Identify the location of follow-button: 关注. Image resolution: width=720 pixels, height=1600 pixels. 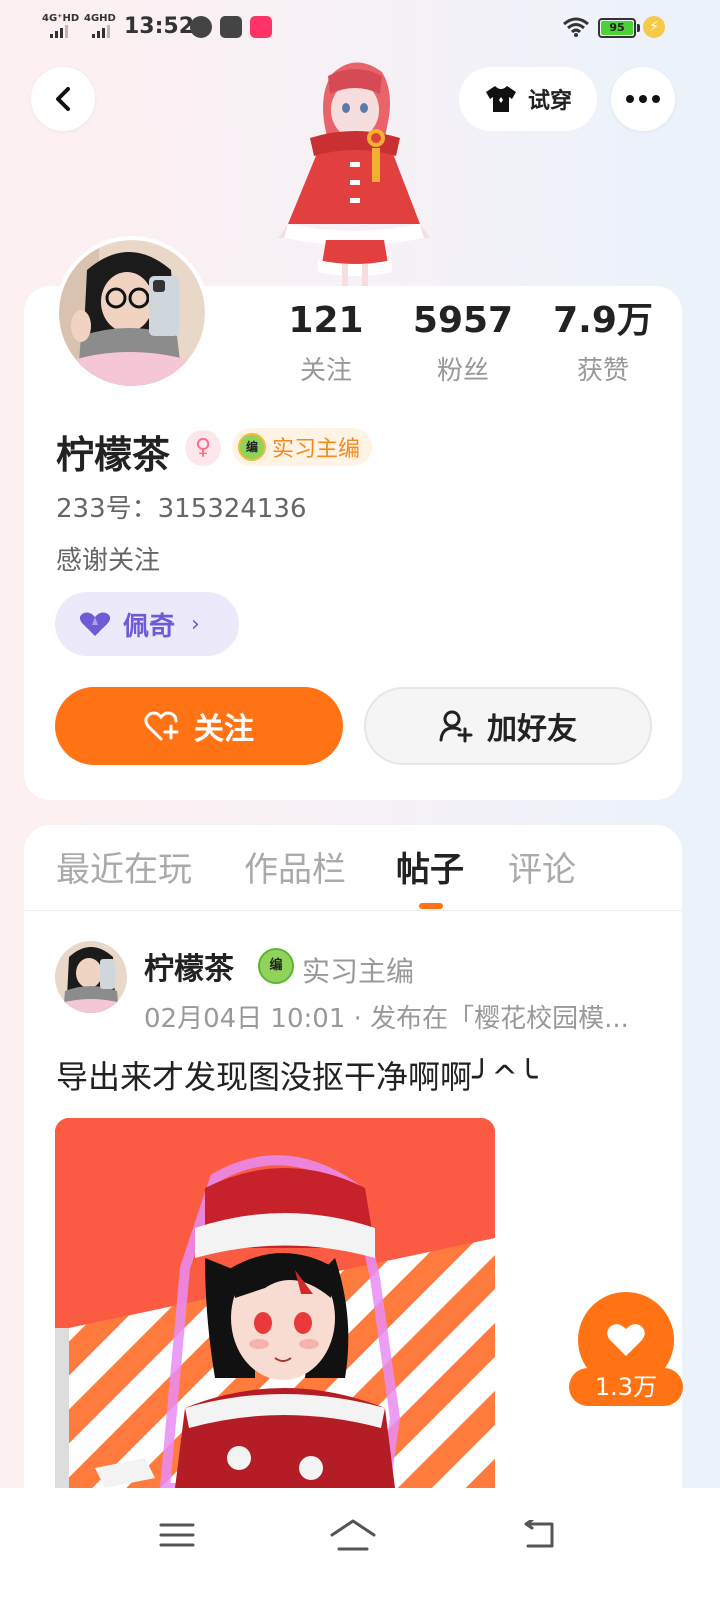
(199, 726).